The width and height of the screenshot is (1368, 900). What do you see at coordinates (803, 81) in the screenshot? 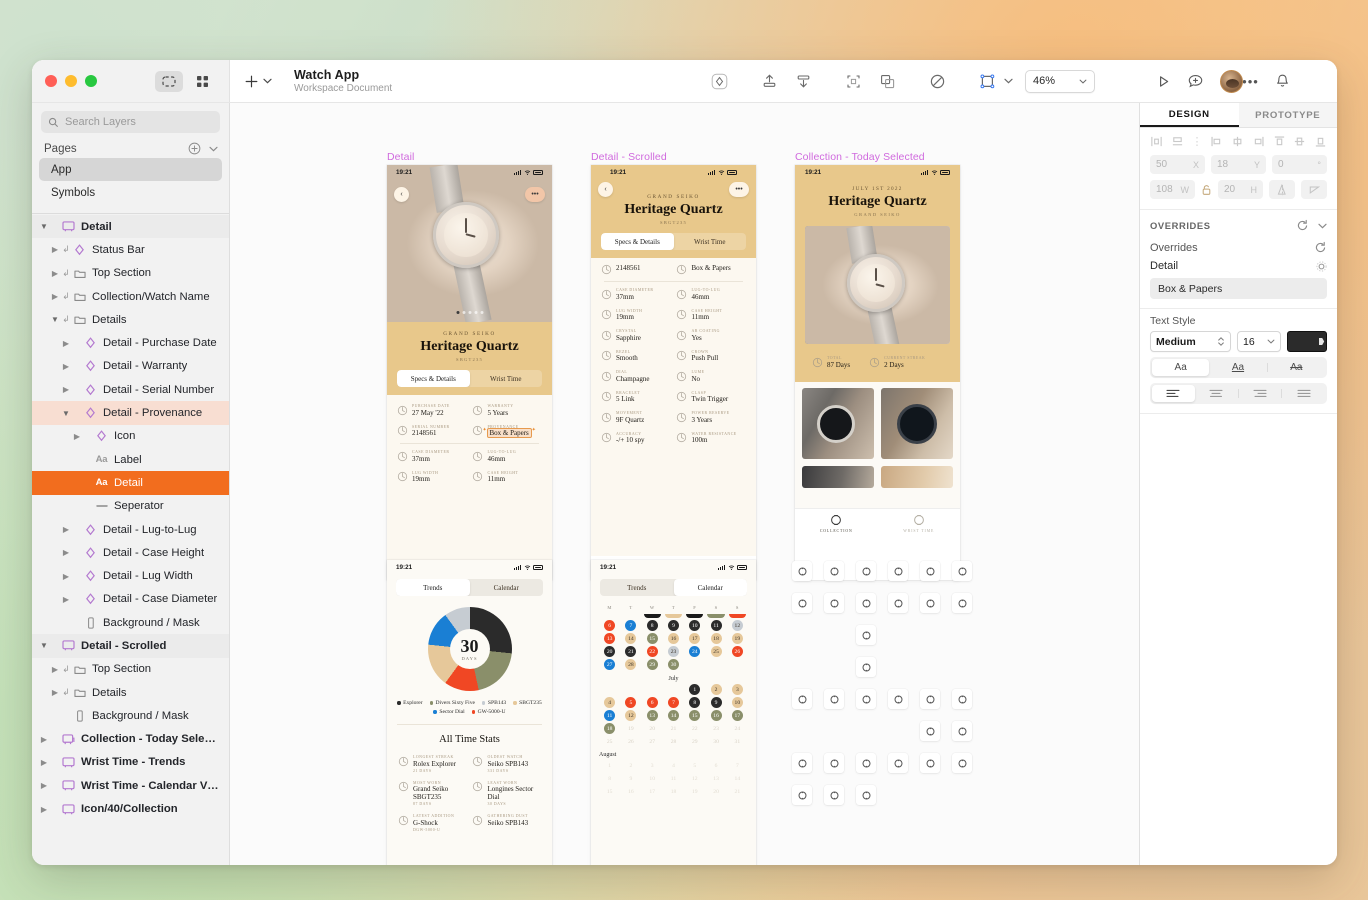
I see `align-bottom-icon` at bounding box center [803, 81].